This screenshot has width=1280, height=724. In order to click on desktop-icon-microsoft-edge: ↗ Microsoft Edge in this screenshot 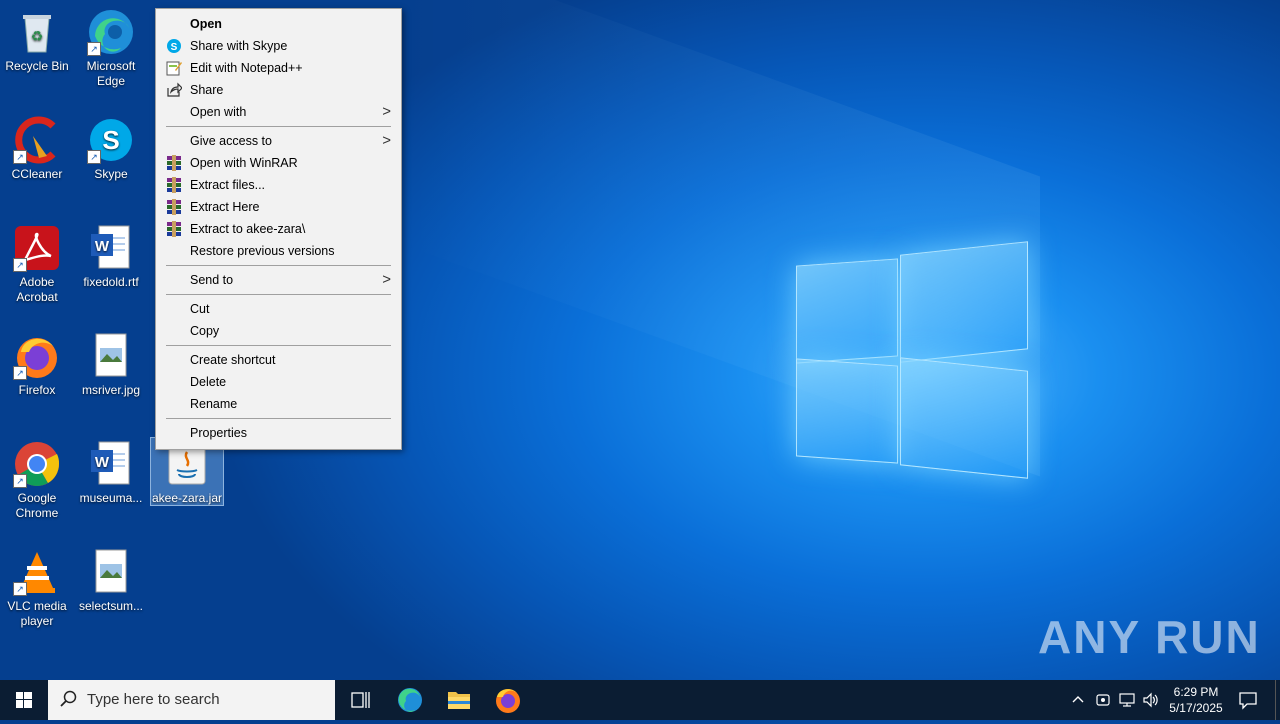, I will do `click(111, 48)`.